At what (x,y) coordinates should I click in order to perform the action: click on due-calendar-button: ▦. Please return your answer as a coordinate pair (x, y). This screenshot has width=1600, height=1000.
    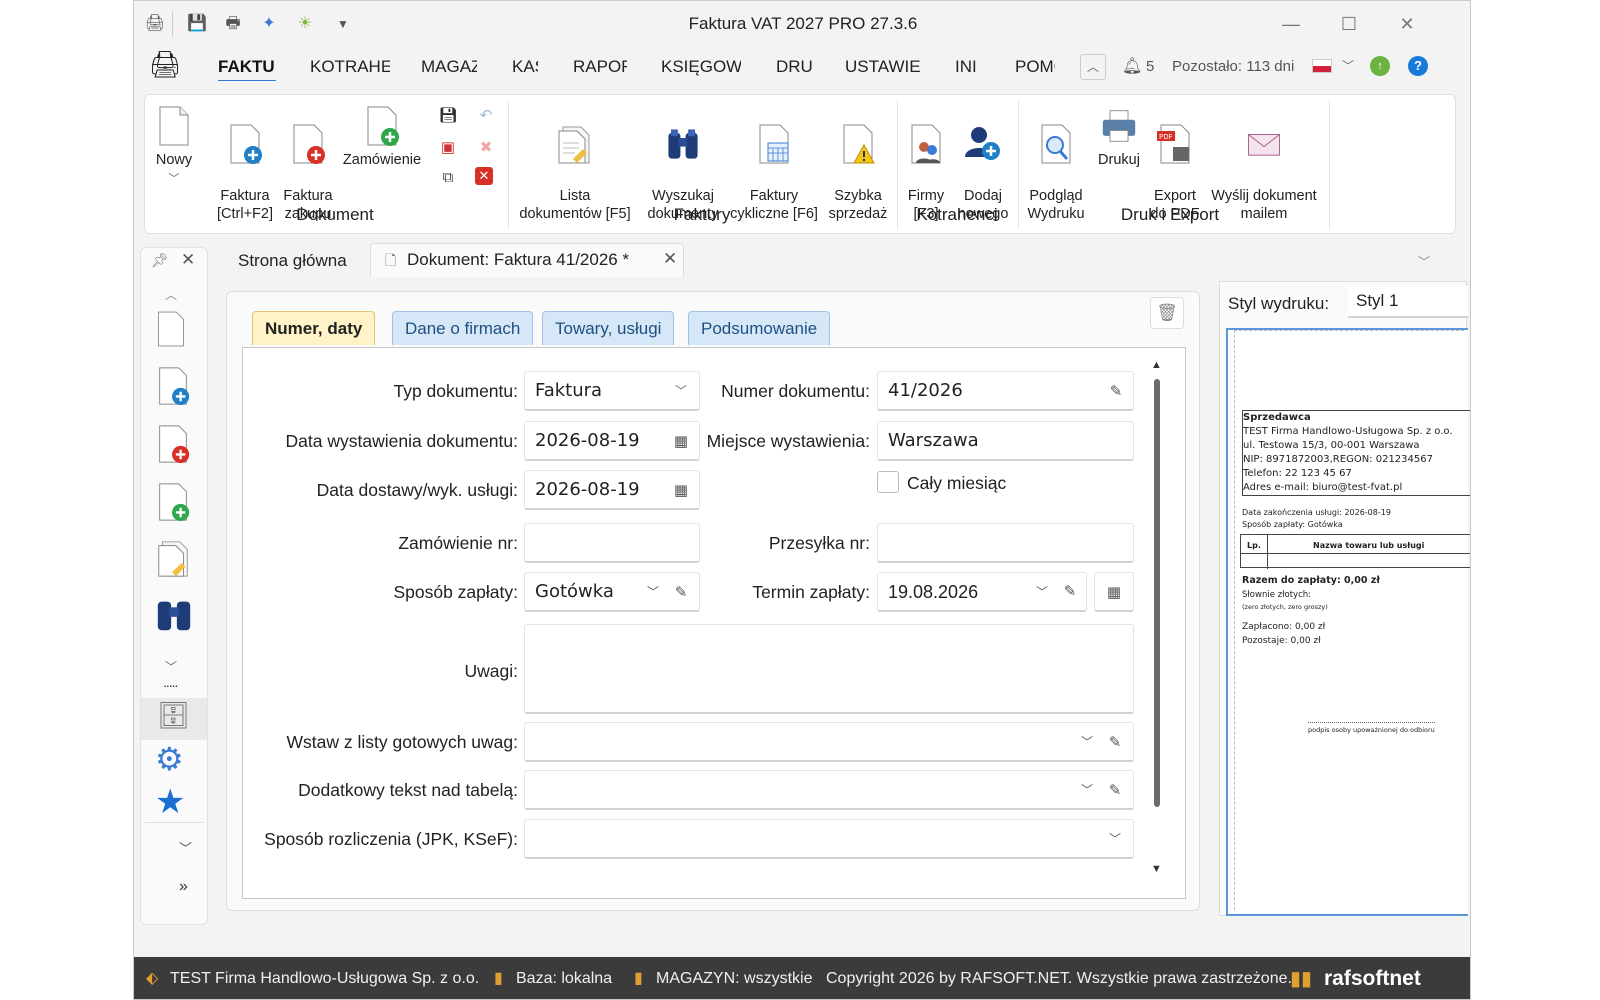
    Looking at the image, I should click on (1114, 592).